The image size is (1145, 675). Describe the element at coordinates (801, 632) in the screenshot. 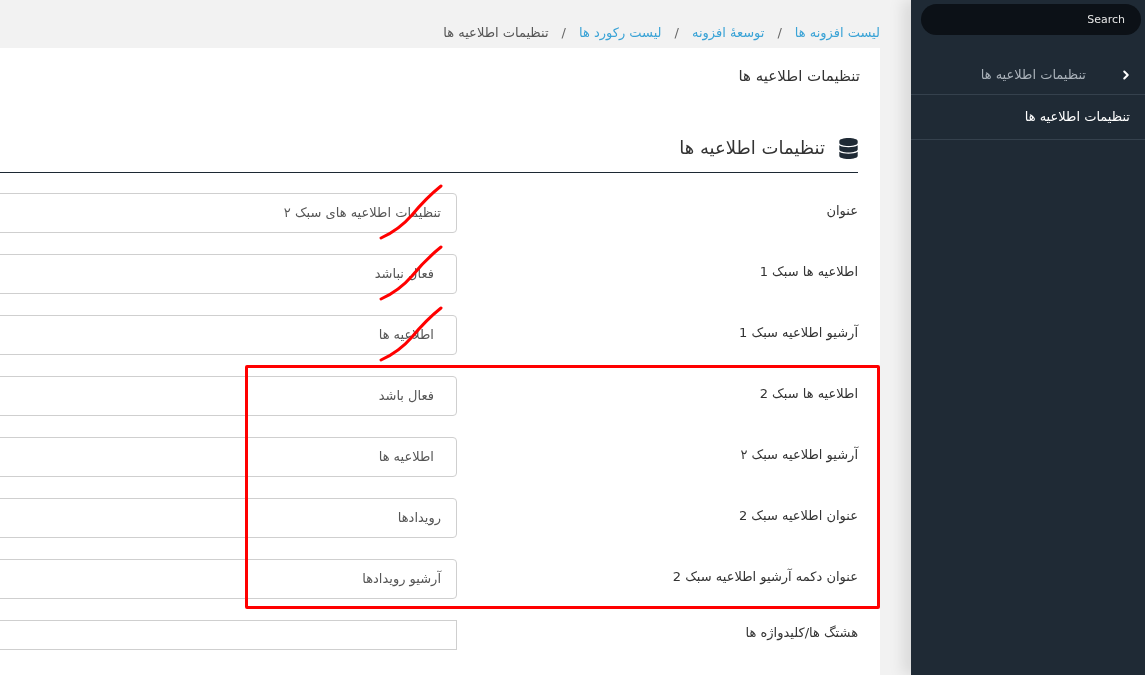

I see `field-label: هشتگ ها/کلیدواژه ها` at that location.